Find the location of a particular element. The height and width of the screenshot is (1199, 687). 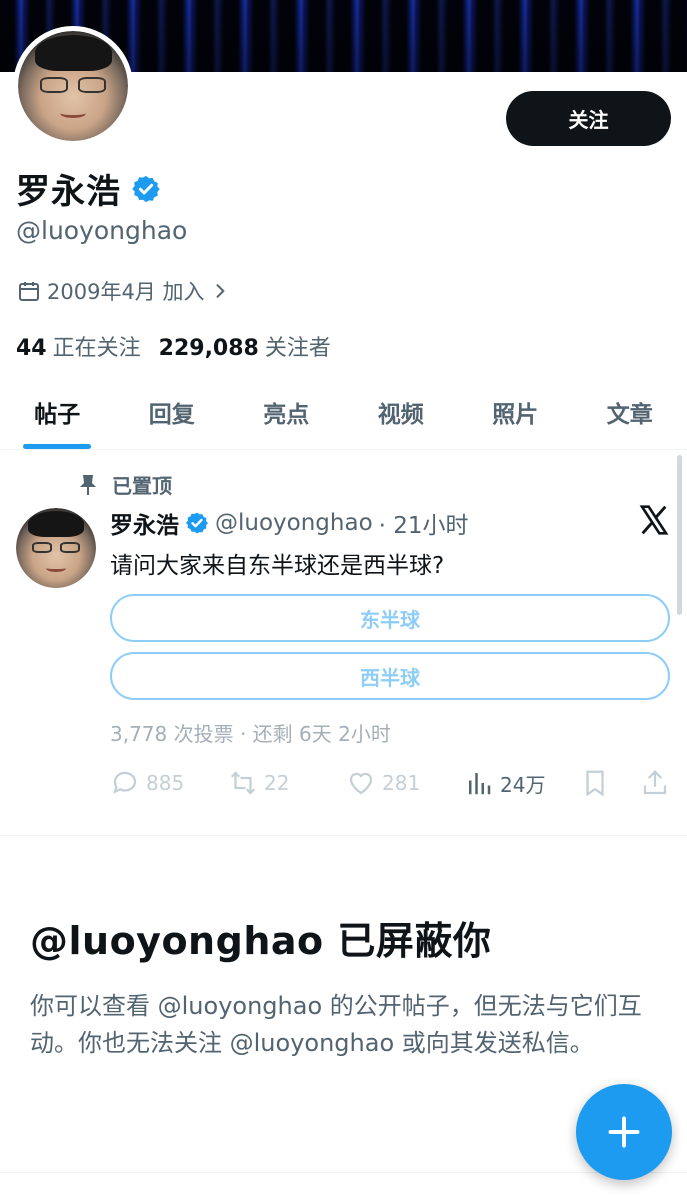

followers-stat: 229,088 关注者 is located at coordinates (245, 346).